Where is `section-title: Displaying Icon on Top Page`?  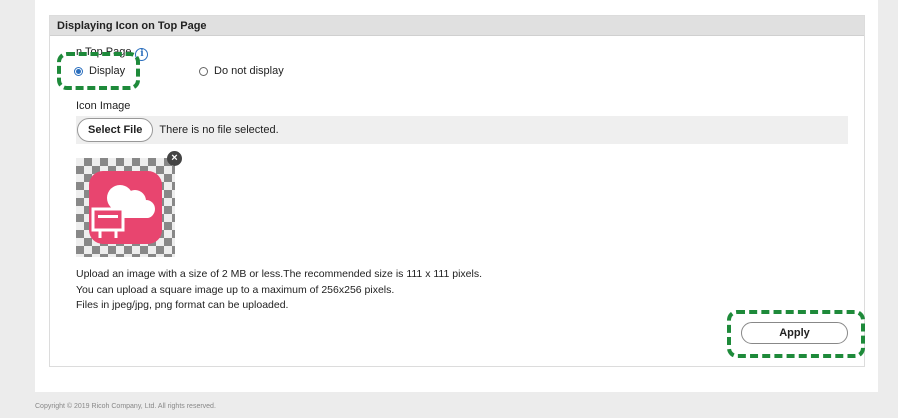
section-title: Displaying Icon on Top Page is located at coordinates (457, 26).